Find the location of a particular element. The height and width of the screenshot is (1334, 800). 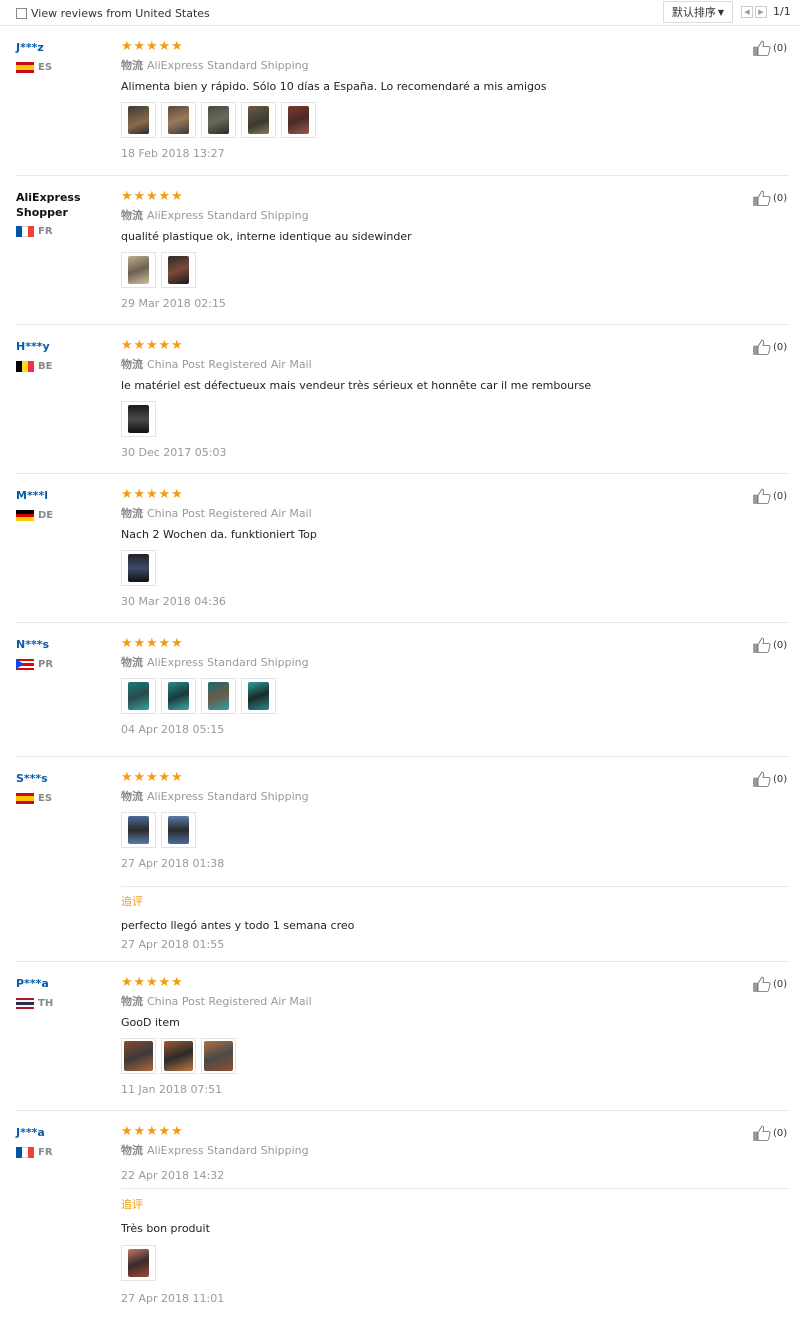

sort-dropdown: 默认排序 ▼ is located at coordinates (698, 12).